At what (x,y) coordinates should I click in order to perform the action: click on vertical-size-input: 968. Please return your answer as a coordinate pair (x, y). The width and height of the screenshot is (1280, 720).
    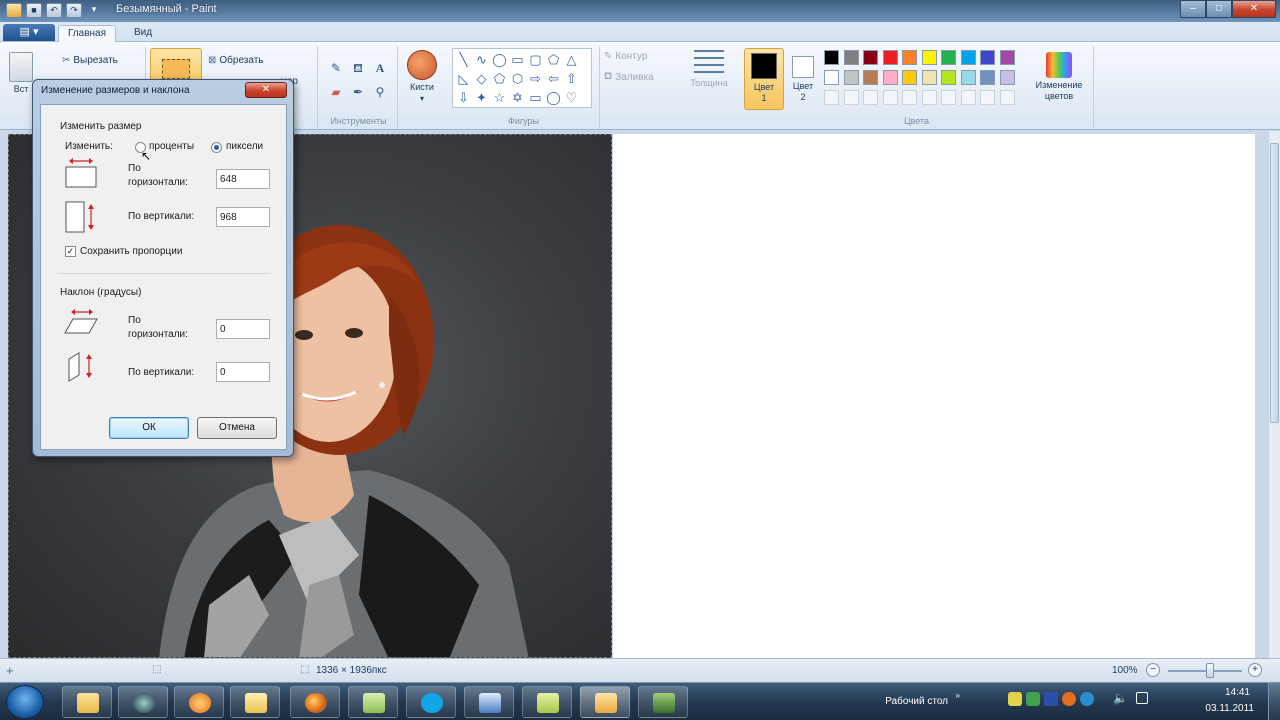
    Looking at the image, I should click on (243, 217).